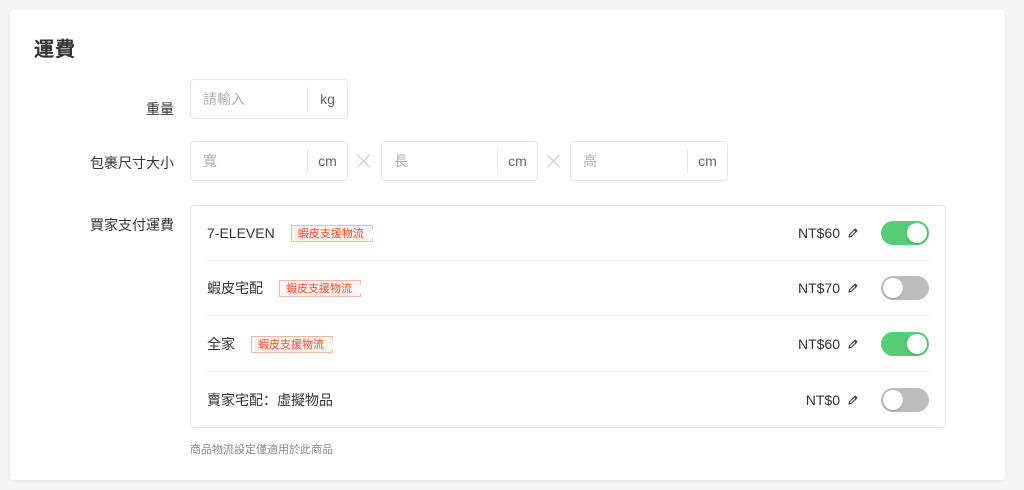  What do you see at coordinates (568, 233) in the screenshot?
I see `list-item: 7-ELEVEN 蝦皮支援物流 NT$60` at bounding box center [568, 233].